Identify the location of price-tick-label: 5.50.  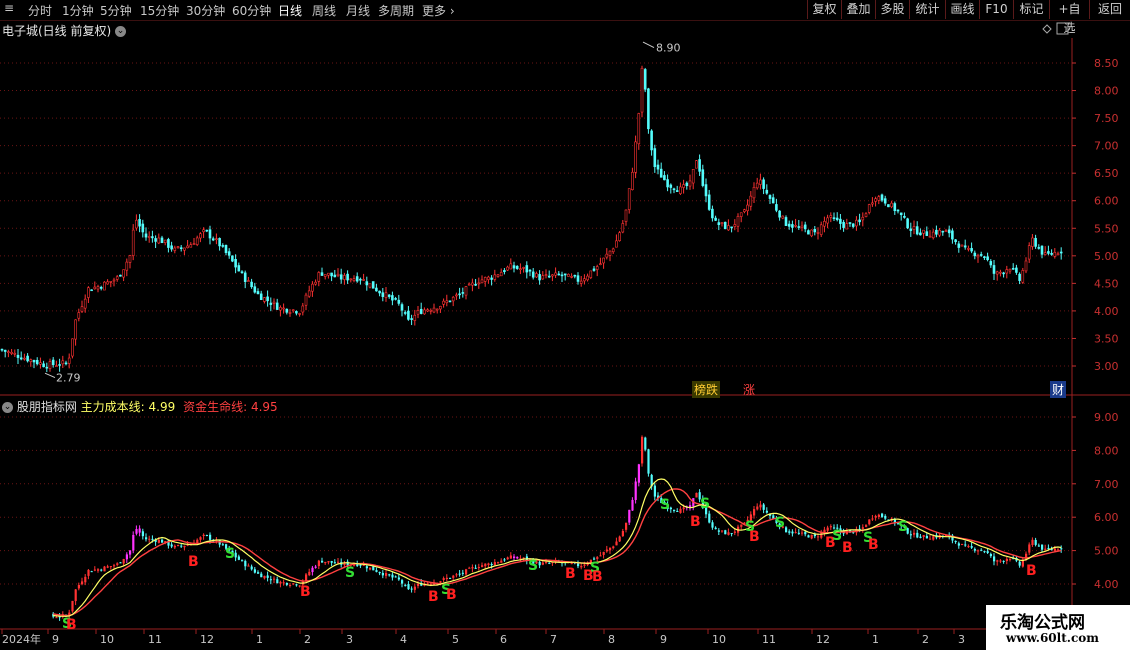
(1106, 228).